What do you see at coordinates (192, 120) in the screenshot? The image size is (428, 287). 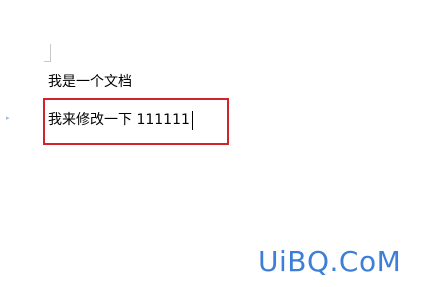 I see `text-cursor` at bounding box center [192, 120].